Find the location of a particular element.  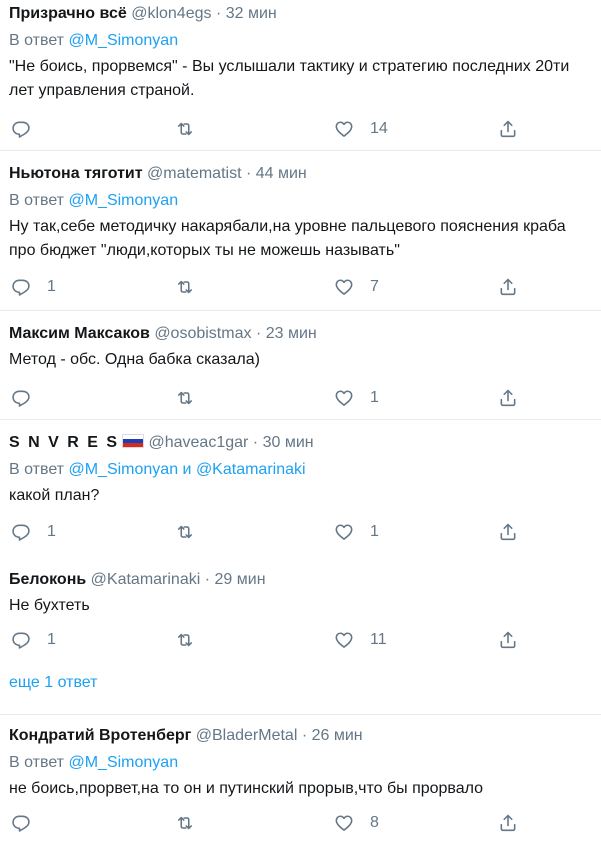

user-handle: @Katamarinaki is located at coordinates (146, 579).